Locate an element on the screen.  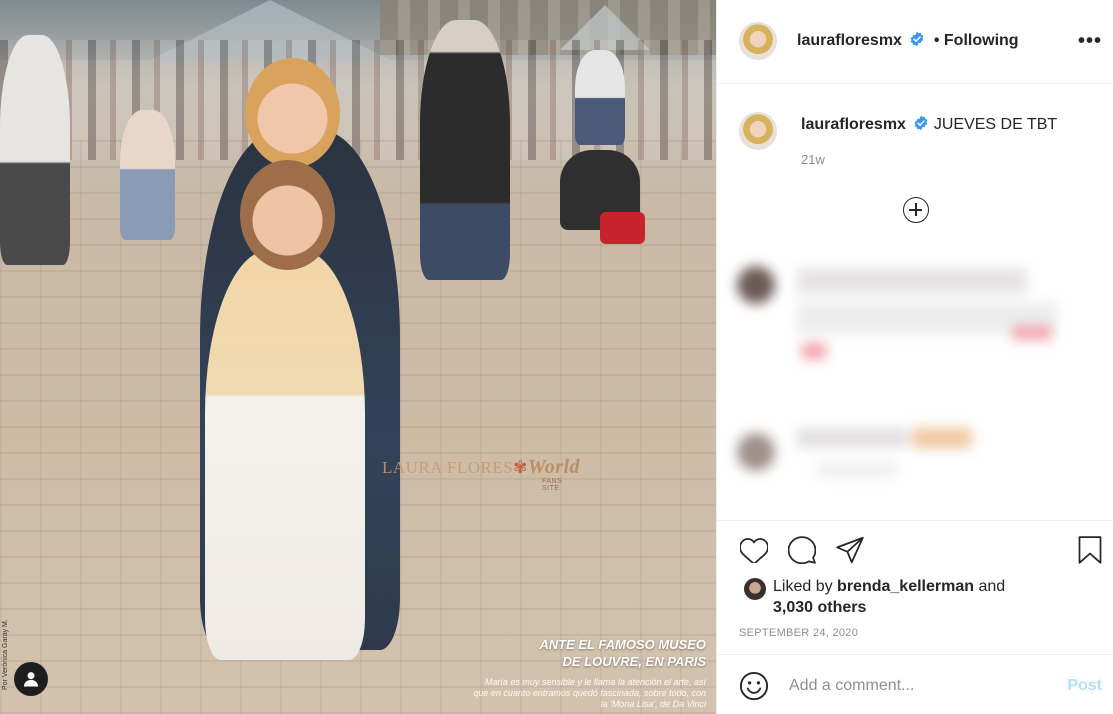
like-icon is located at coordinates (754, 550).